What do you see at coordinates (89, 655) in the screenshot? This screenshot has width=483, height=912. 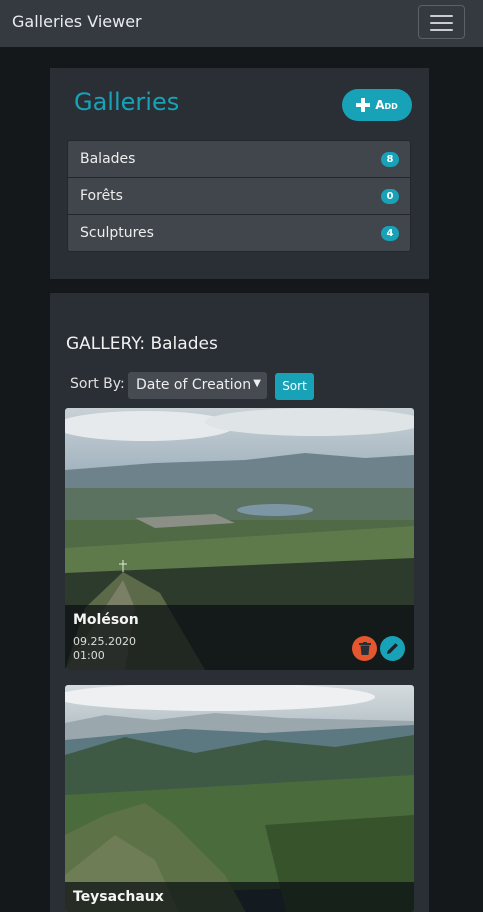 I see `card-time: 01:00` at bounding box center [89, 655].